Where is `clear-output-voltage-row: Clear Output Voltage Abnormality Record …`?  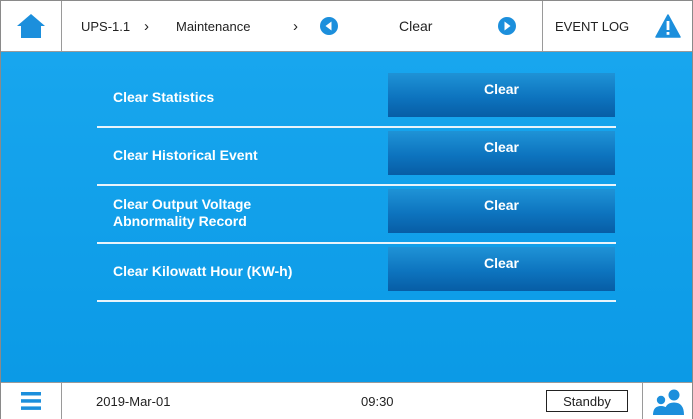
clear-output-voltage-row: Clear Output Voltage Abnormality Record … is located at coordinates (356, 215).